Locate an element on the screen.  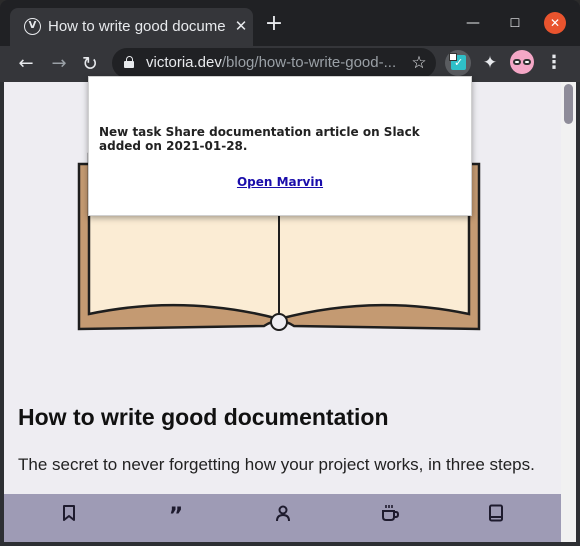
bookmark-icon is located at coordinates (69, 517).